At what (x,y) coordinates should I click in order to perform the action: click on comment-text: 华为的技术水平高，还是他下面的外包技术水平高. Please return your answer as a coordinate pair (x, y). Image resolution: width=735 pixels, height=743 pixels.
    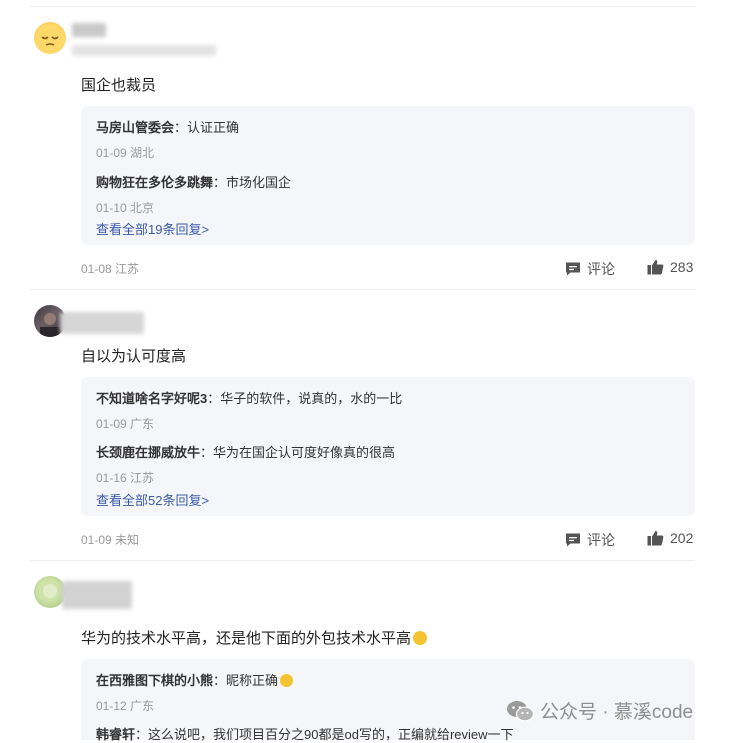
    Looking at the image, I should click on (254, 637).